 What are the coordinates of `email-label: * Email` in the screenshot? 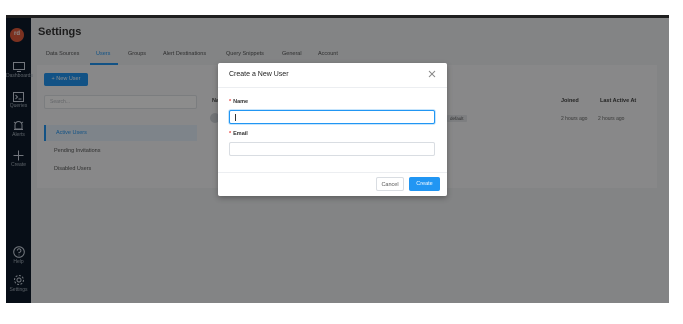 It's located at (238, 134).